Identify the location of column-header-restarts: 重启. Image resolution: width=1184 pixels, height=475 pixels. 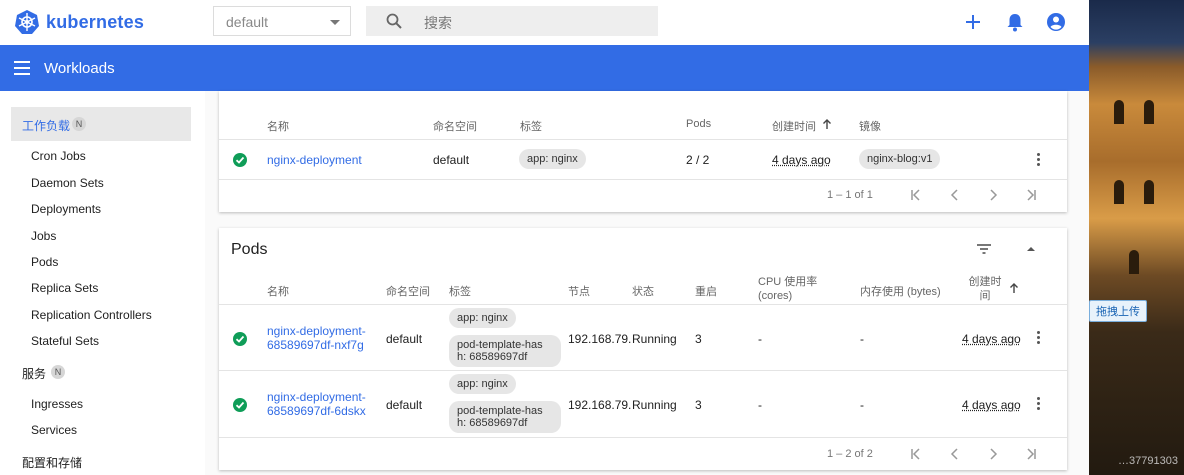
(706, 292).